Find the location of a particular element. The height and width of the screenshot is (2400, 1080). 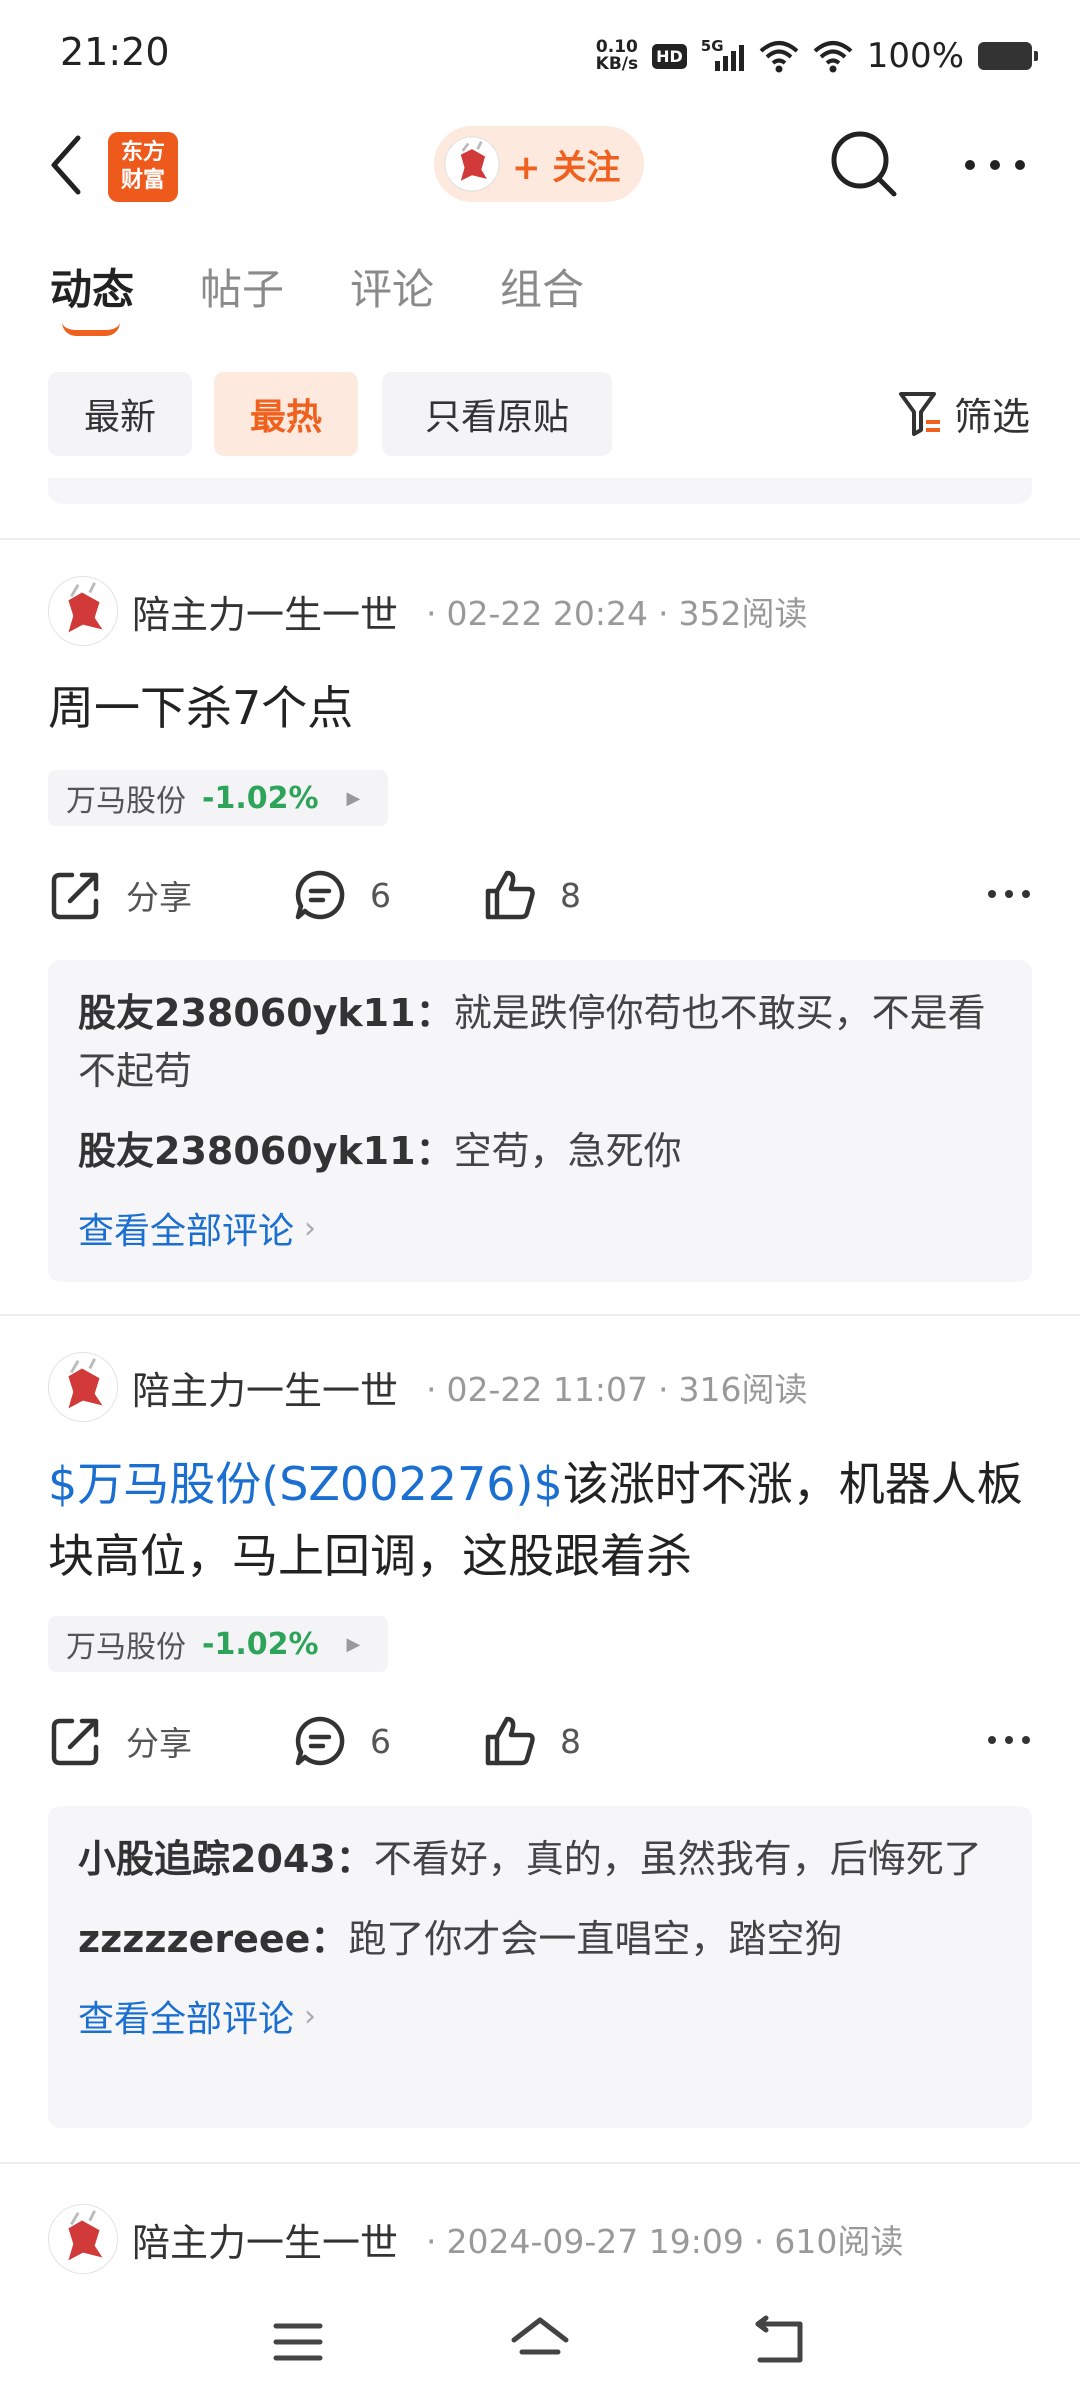

post-card: 陪主力一生一世 · 2024-09-27 19:09 · 610阅读 is located at coordinates (540, 2244).